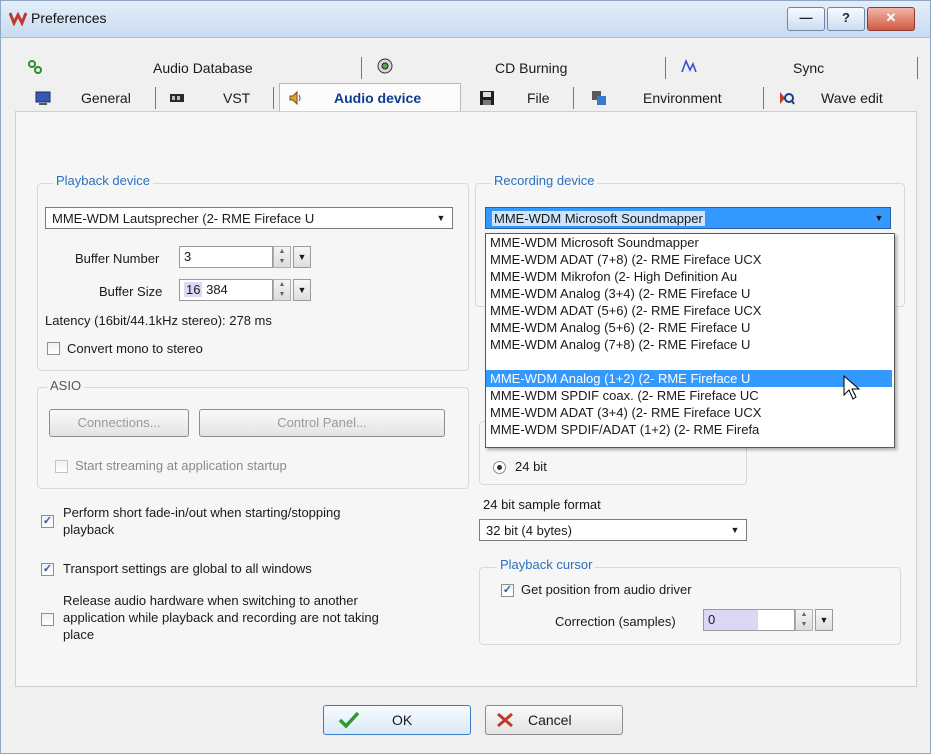  Describe the element at coordinates (531, 466) in the screenshot. I see `bit-depth-24-label: 24 bit` at that location.